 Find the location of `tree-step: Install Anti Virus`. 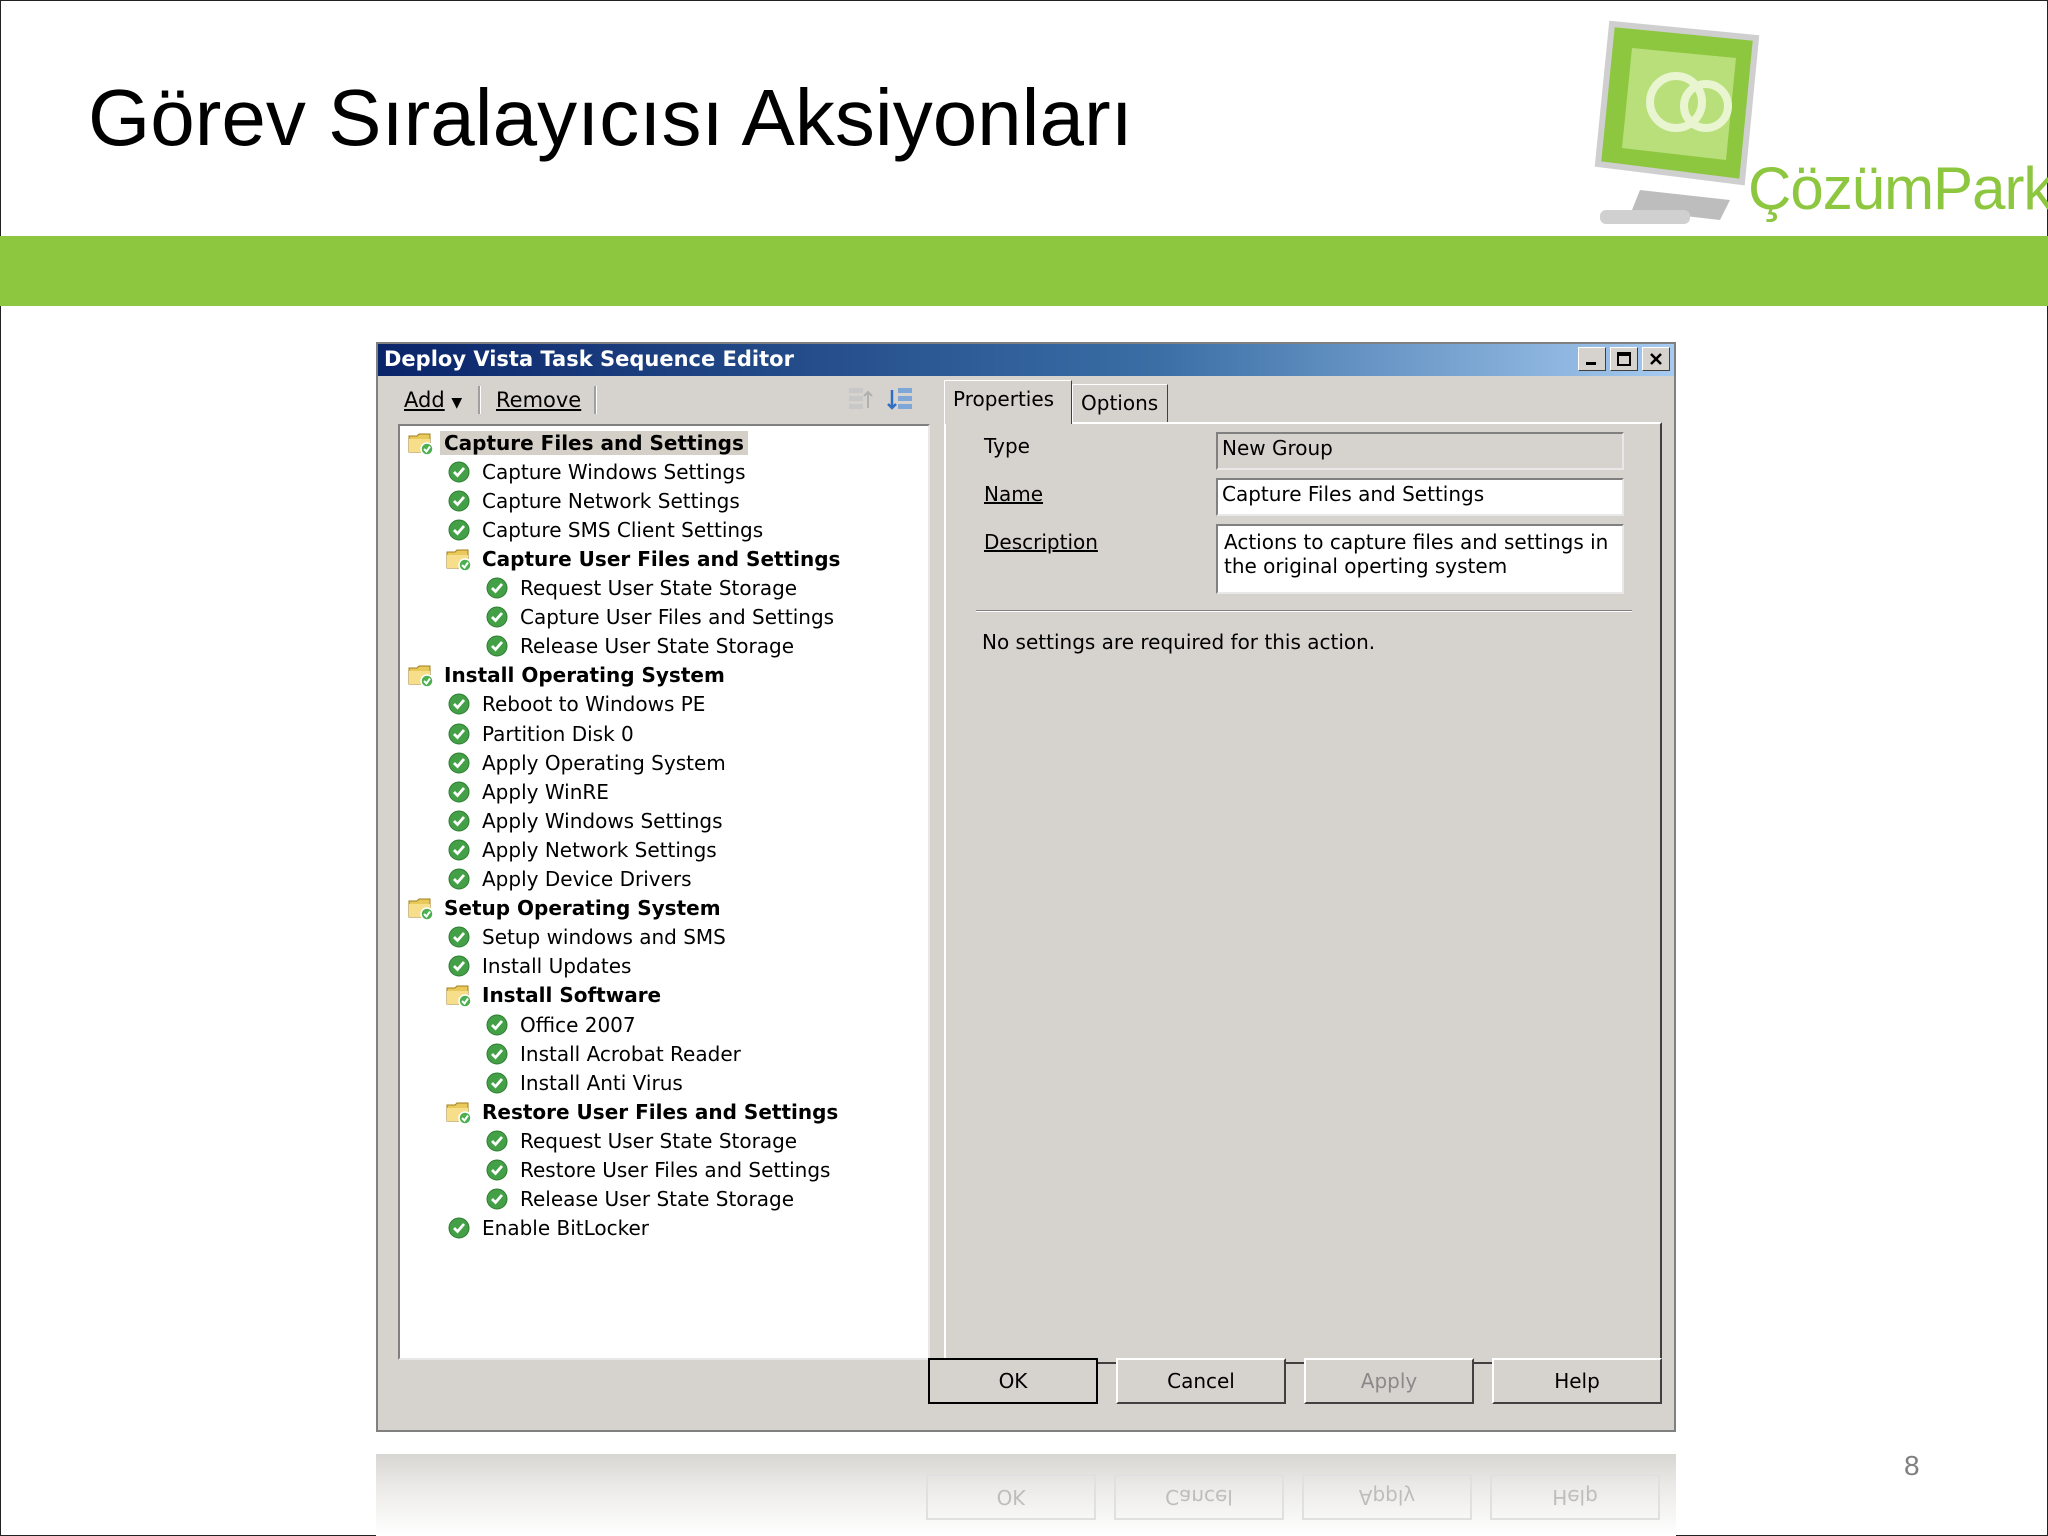

tree-step: Install Anti Virus is located at coordinates (585, 1082).